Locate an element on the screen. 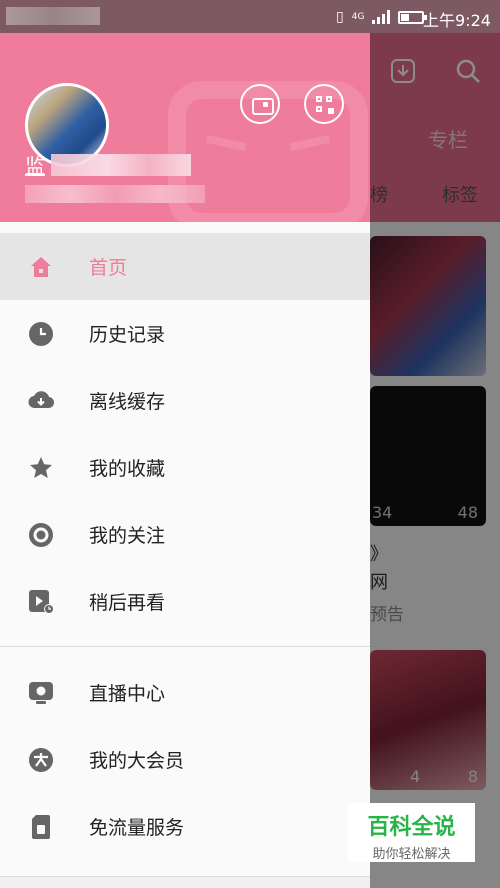 Image resolution: width=500 pixels, height=888 pixels. username-redacted is located at coordinates (121, 164).